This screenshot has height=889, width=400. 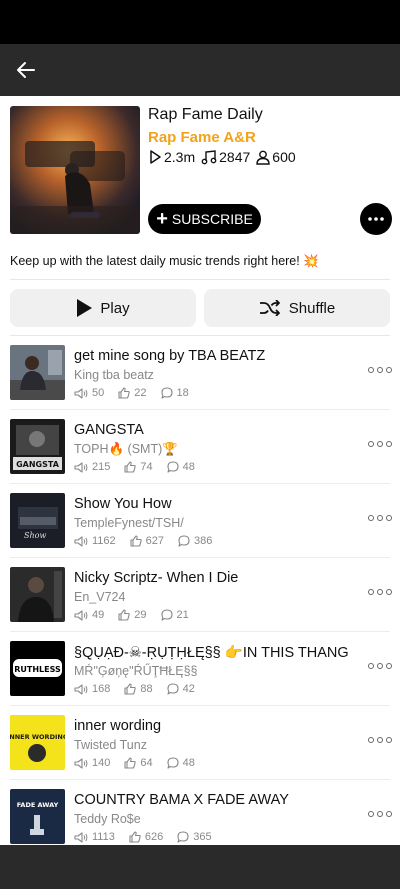 I want to click on playback-actions: Play Shuffle, so click(x=200, y=308).